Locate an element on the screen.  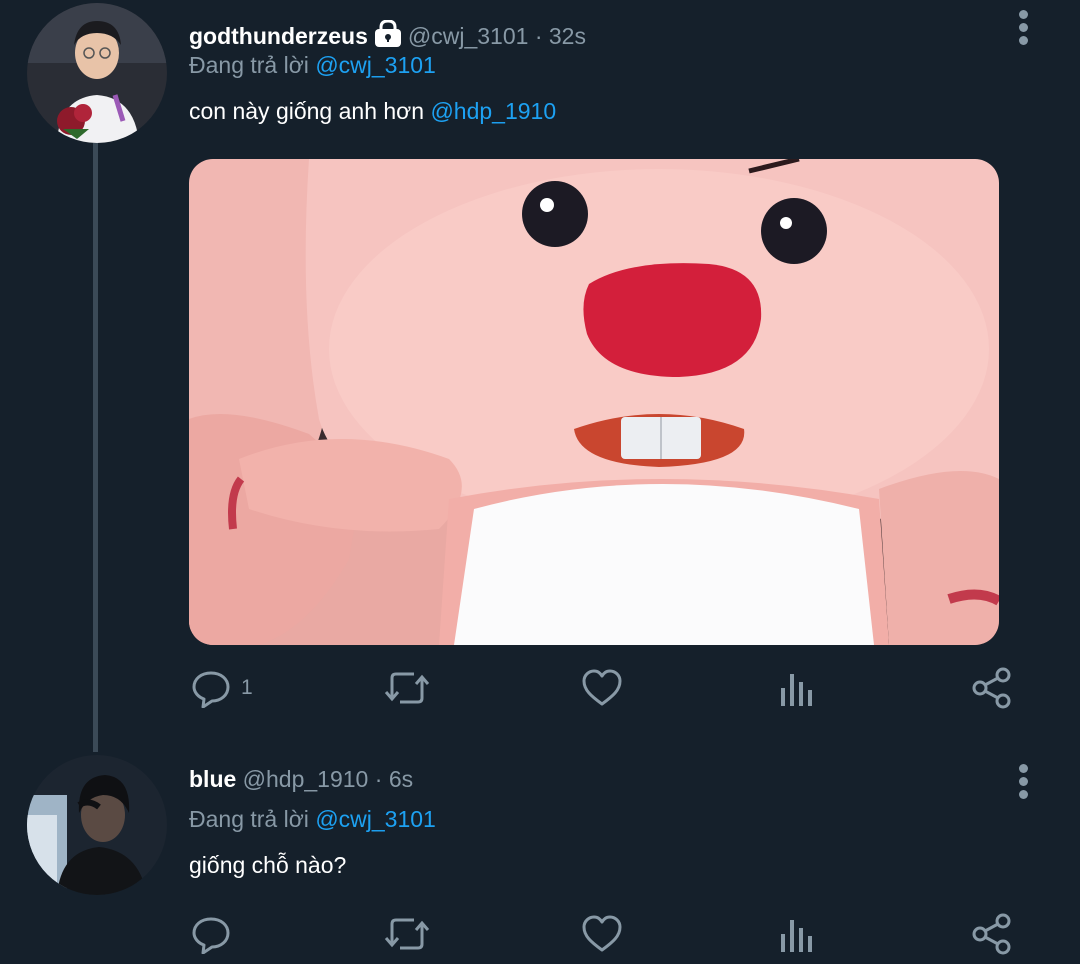
tweet-text-mention: @hdp_1910 is located at coordinates (493, 111).